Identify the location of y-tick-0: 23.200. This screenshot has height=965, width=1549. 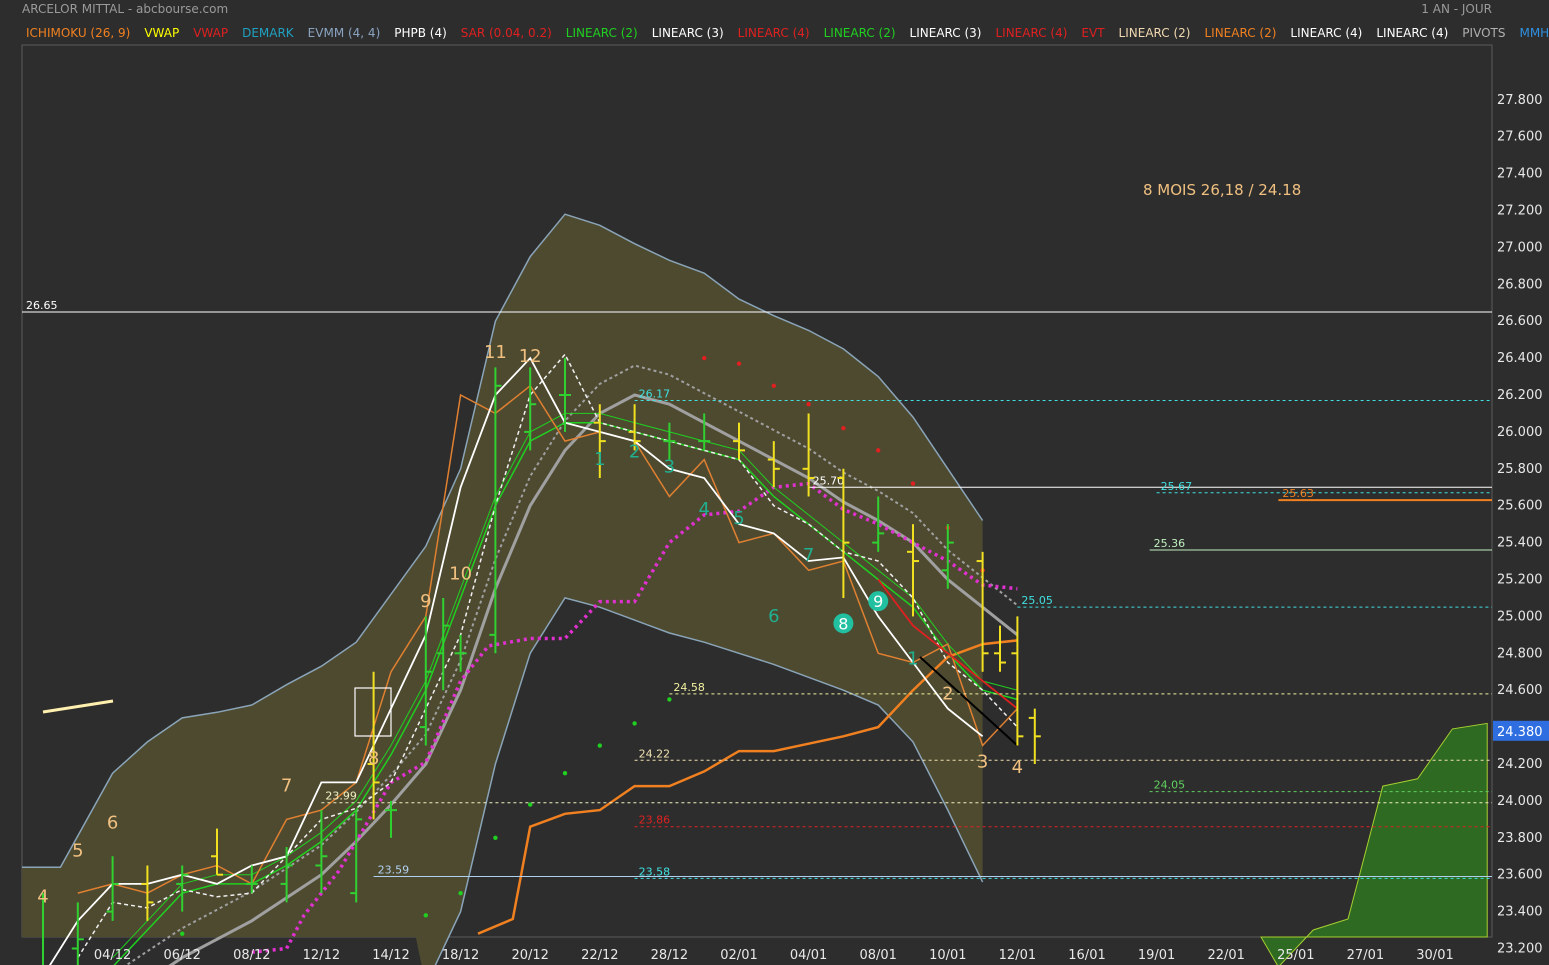
(1520, 949).